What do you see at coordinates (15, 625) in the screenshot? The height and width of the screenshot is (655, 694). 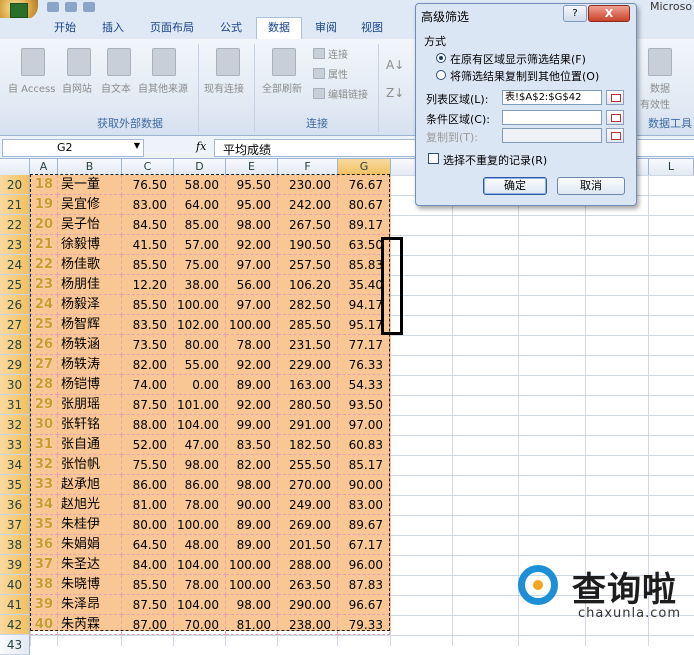 I see `row-header: 42` at bounding box center [15, 625].